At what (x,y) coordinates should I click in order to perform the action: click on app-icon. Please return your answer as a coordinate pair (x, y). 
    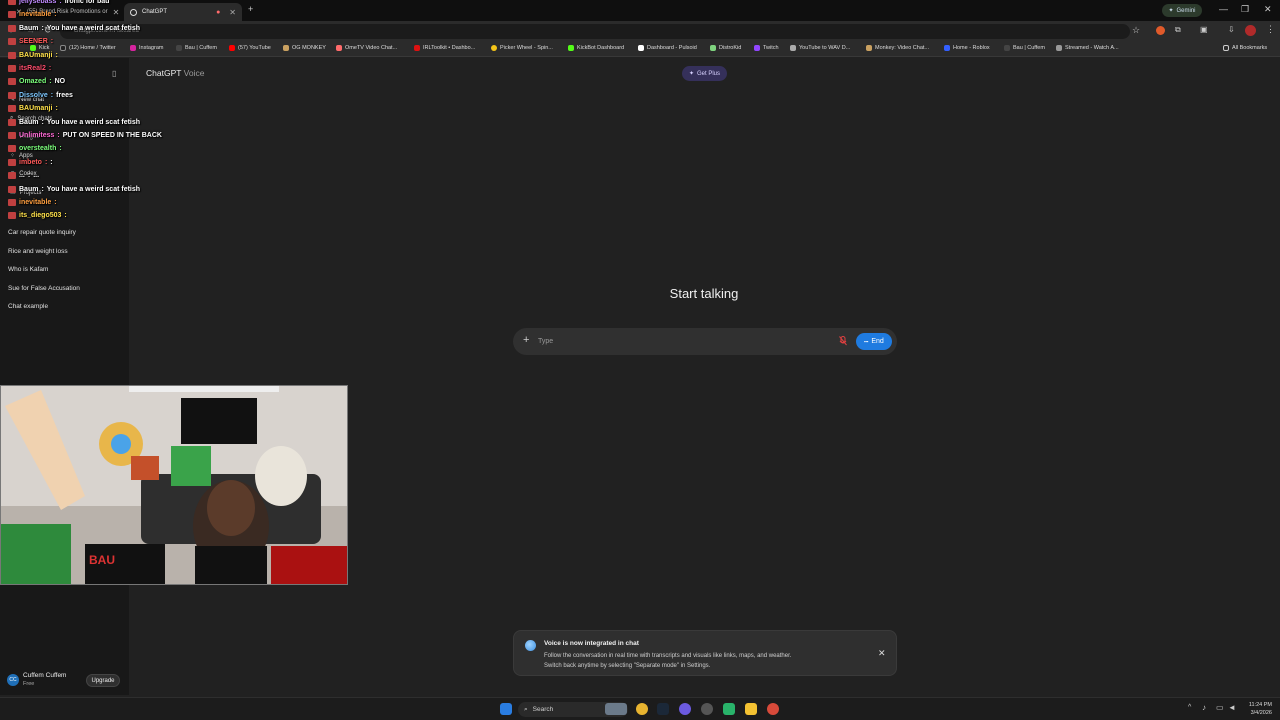
    Looking at the image, I should click on (729, 709).